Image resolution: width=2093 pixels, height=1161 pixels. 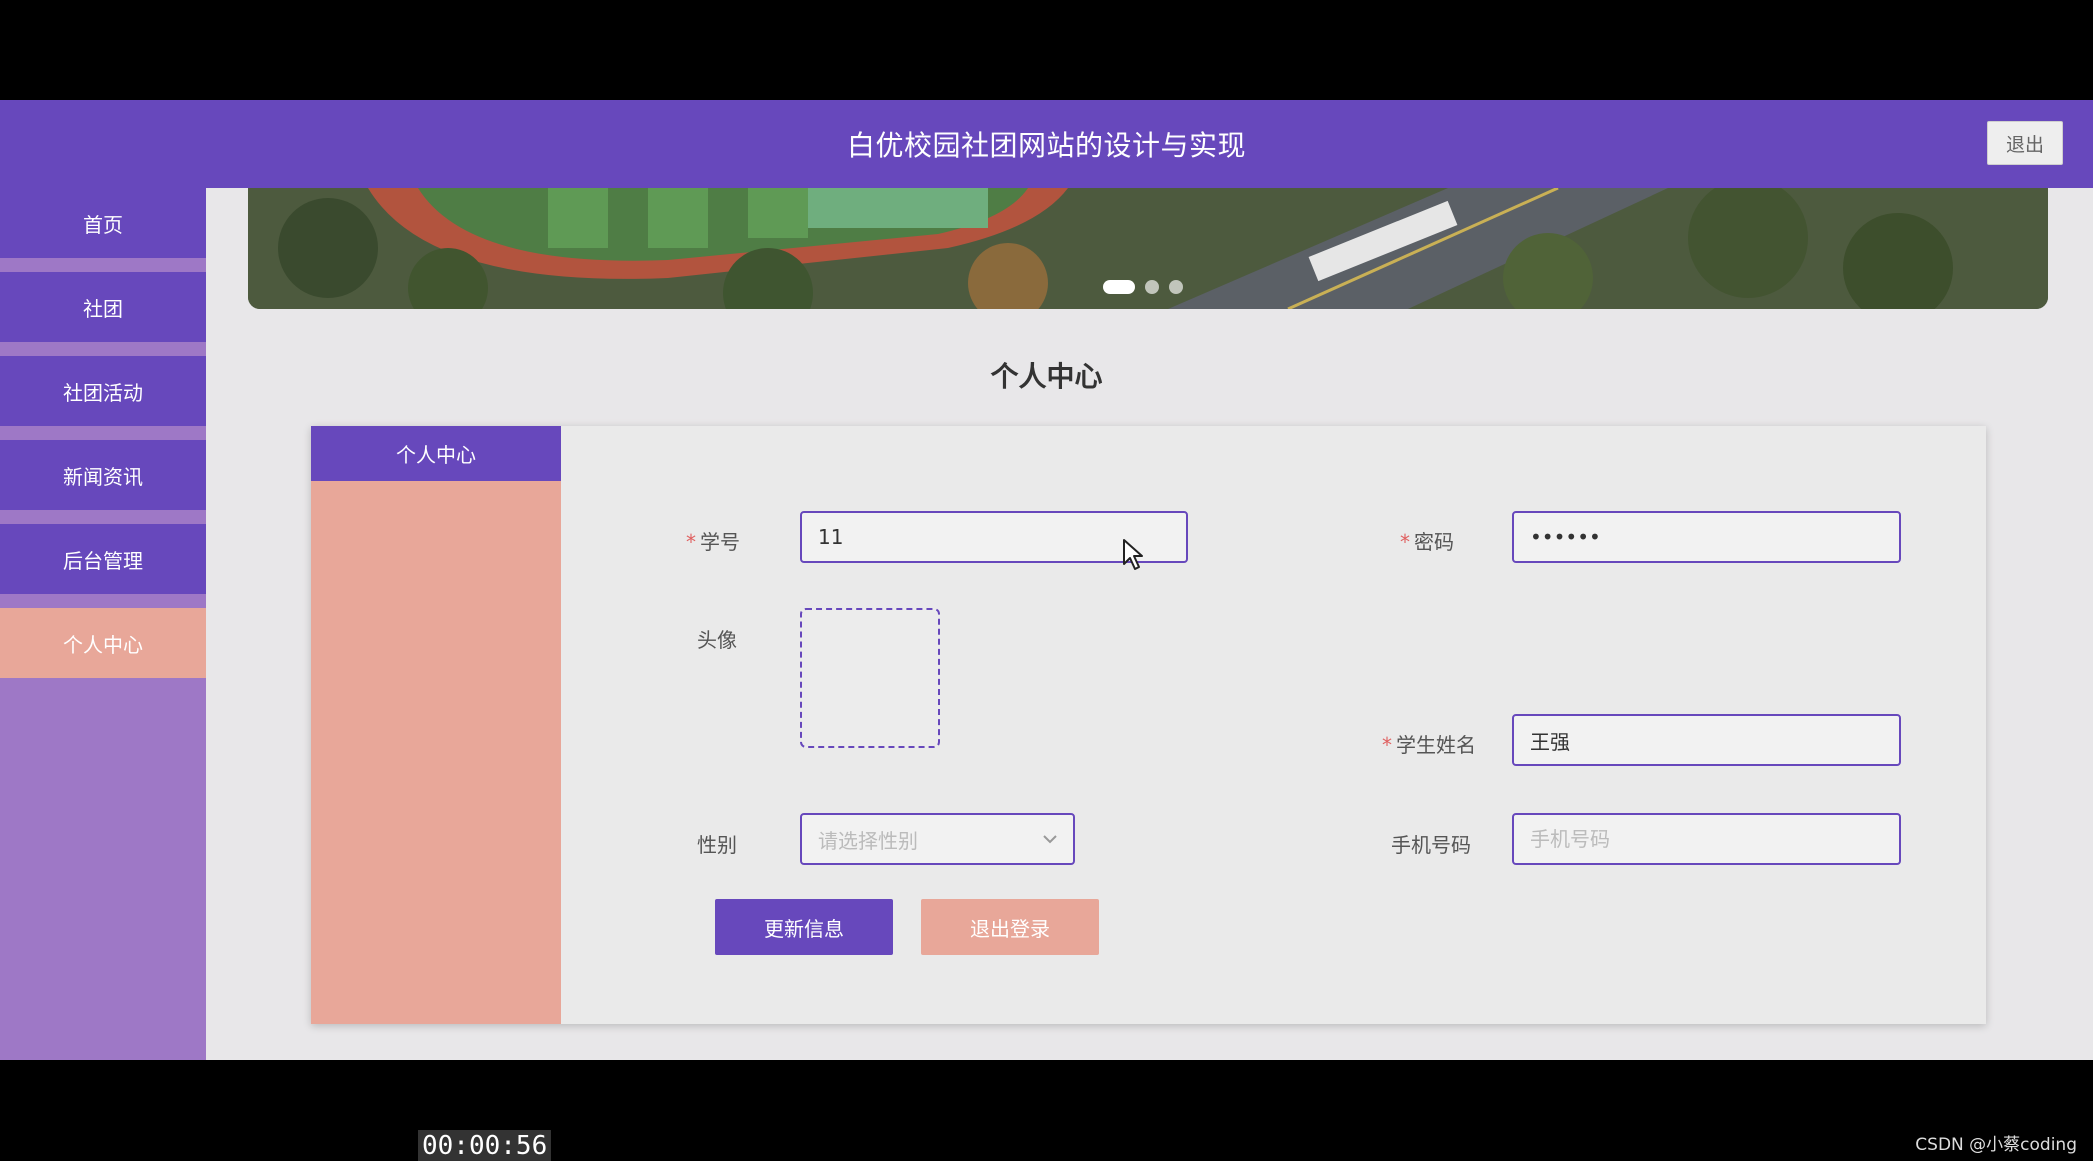 What do you see at coordinates (1046, 376) in the screenshot?
I see `page-title: 个人中心` at bounding box center [1046, 376].